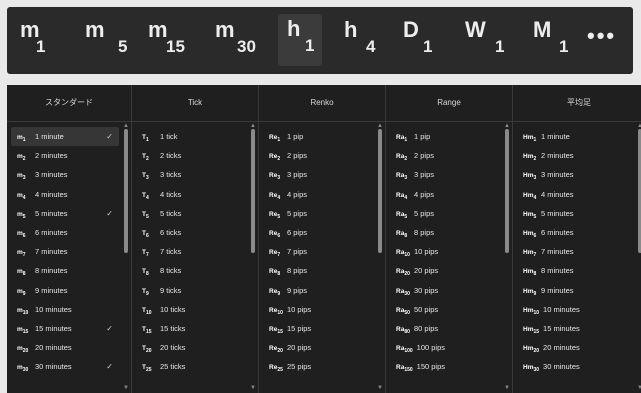 This screenshot has height=393, width=641. I want to click on interval-type-subscript: 6, so click(147, 235).